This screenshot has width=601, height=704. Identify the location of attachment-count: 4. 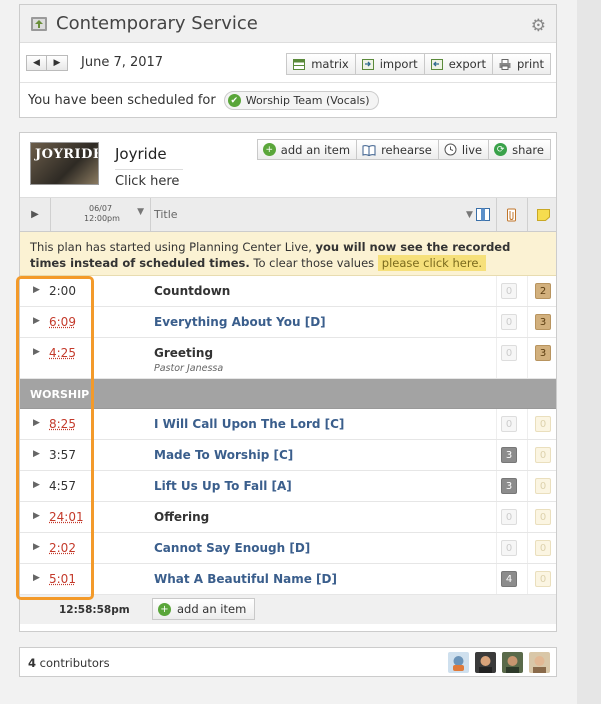
(509, 579).